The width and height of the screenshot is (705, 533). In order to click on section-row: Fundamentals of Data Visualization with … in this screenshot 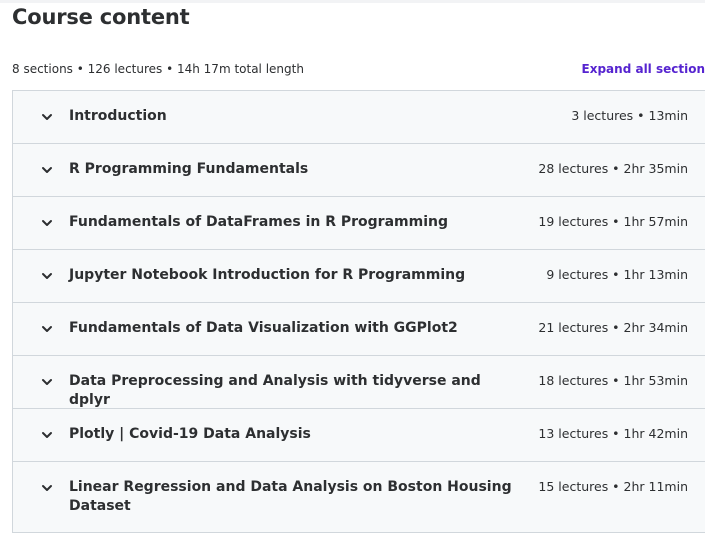, I will do `click(359, 329)`.